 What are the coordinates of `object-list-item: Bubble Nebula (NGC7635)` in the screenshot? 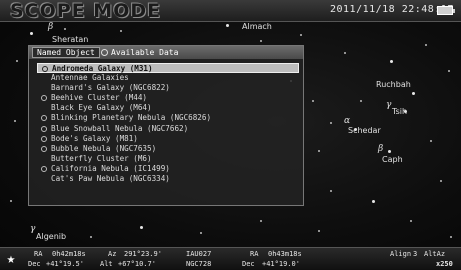 It's located at (168, 149).